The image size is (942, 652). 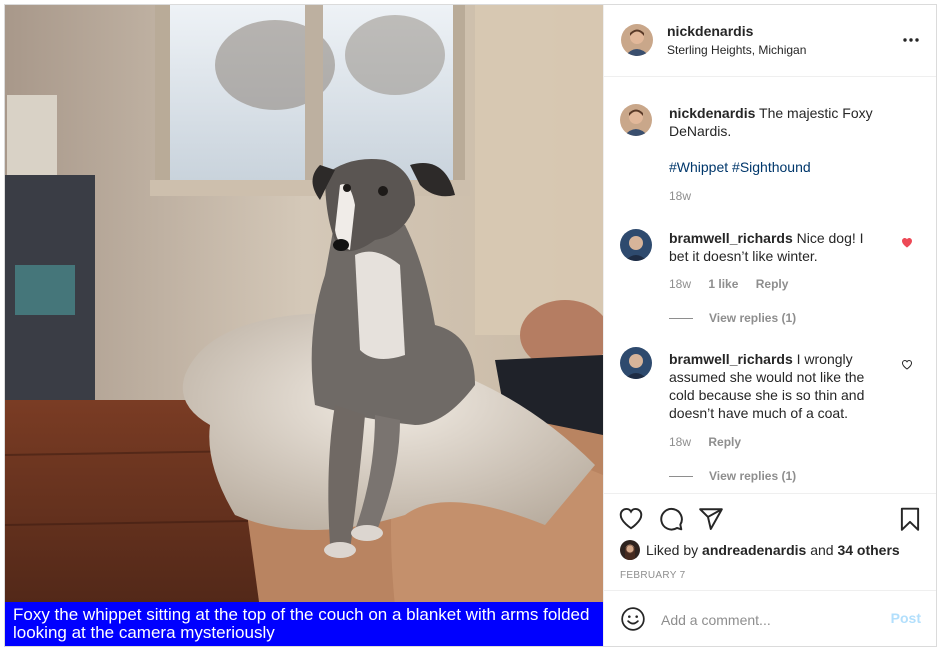 I want to click on share-send-icon, so click(x=711, y=519).